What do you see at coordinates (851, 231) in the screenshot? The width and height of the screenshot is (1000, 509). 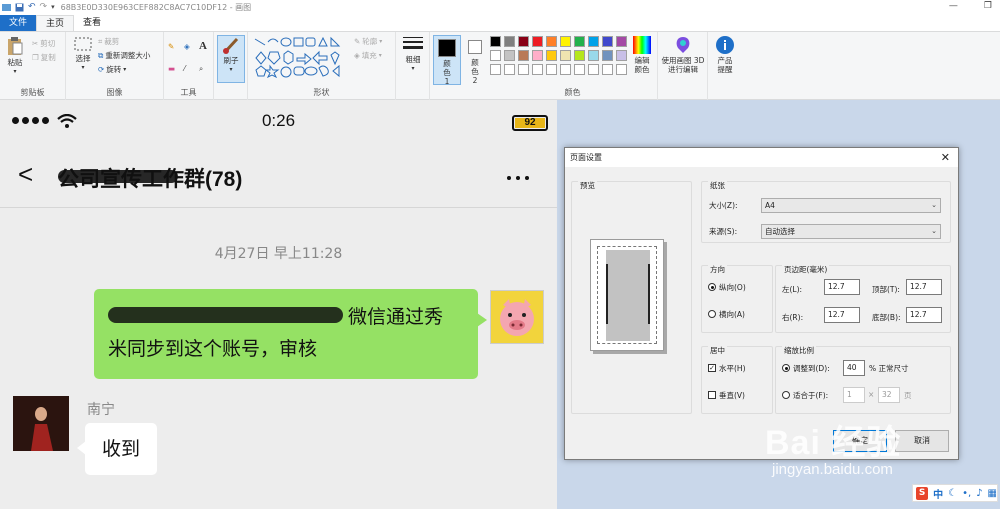 I see `source-select: 自动选择 ⌄` at bounding box center [851, 231].